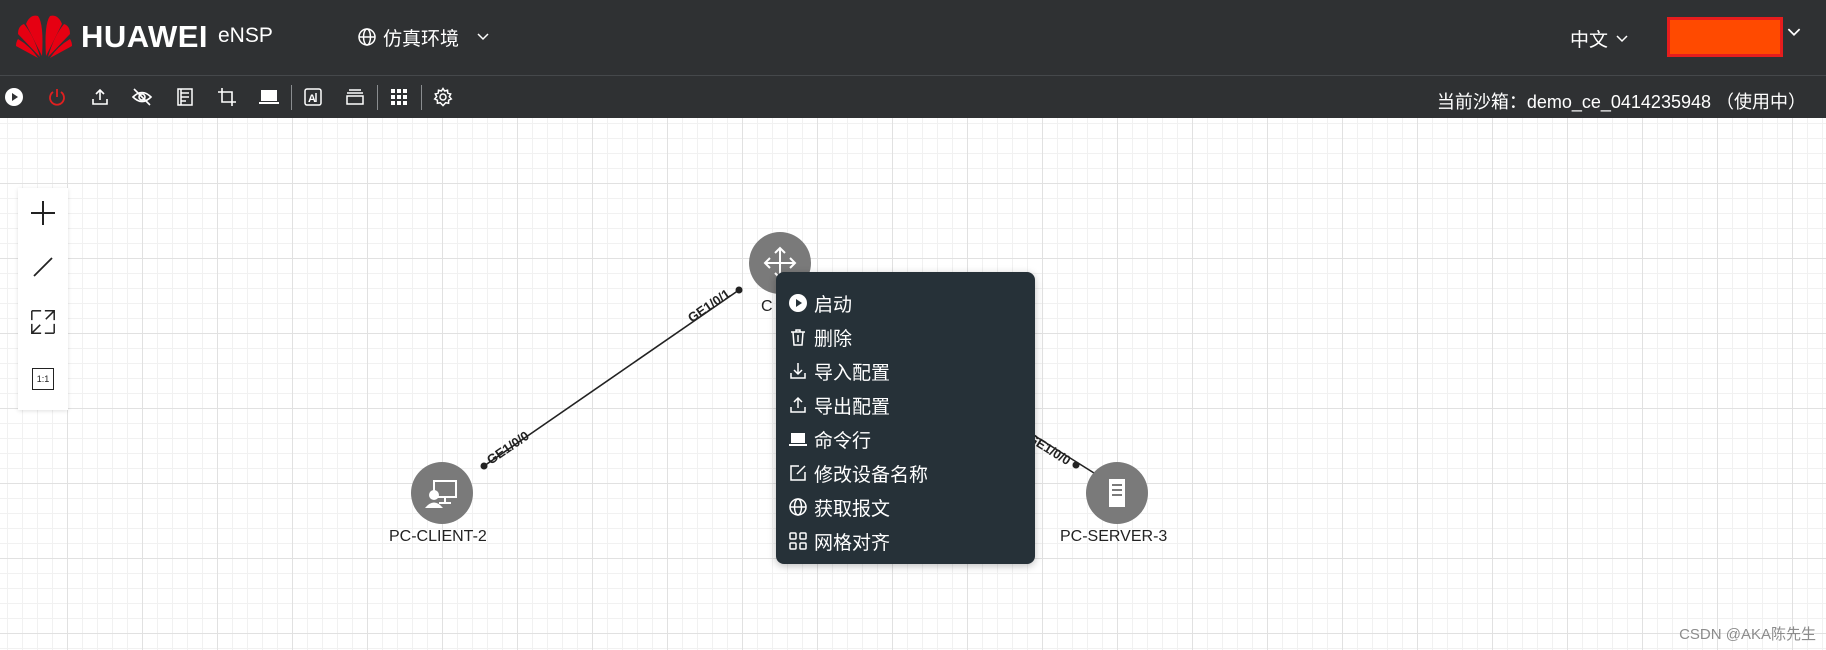 The image size is (1826, 650). I want to click on menu-item-label: 获取报文, so click(852, 509).